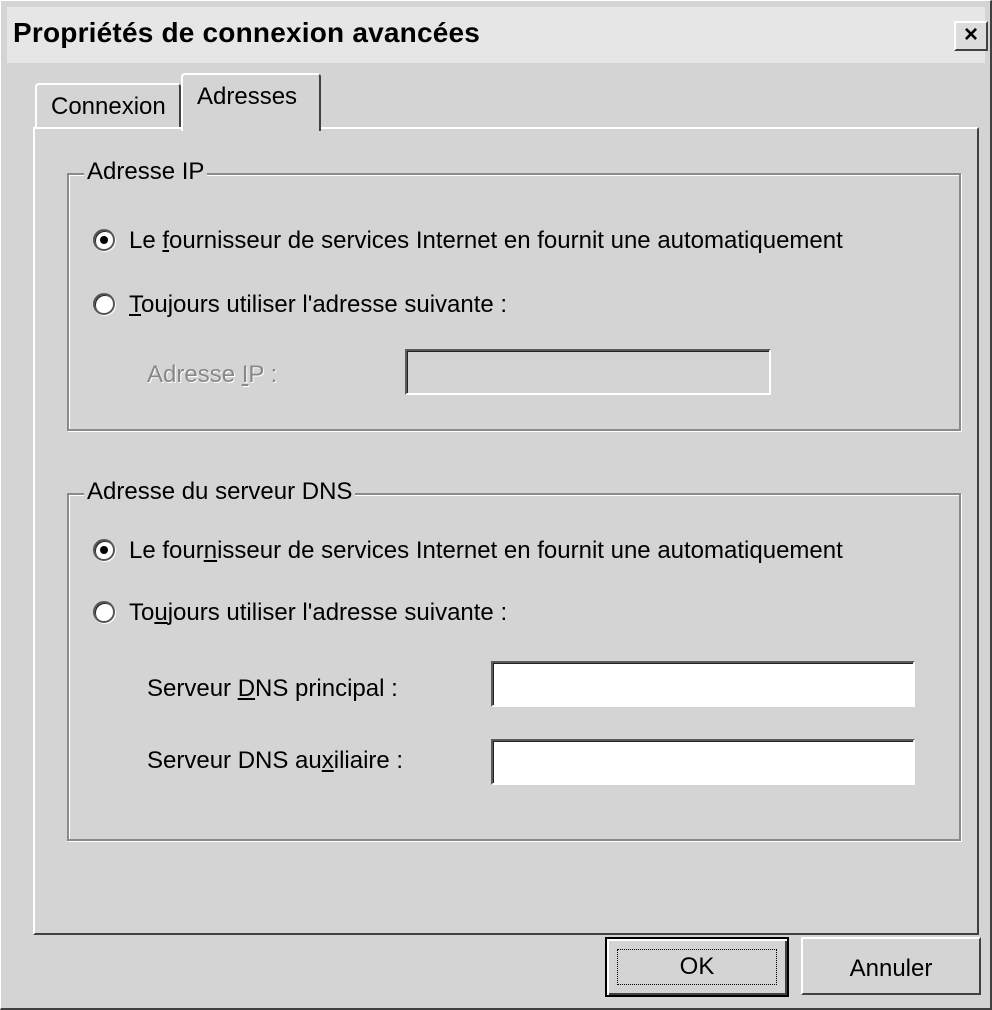 This screenshot has height=1010, width=992. I want to click on close-button: ×, so click(971, 36).